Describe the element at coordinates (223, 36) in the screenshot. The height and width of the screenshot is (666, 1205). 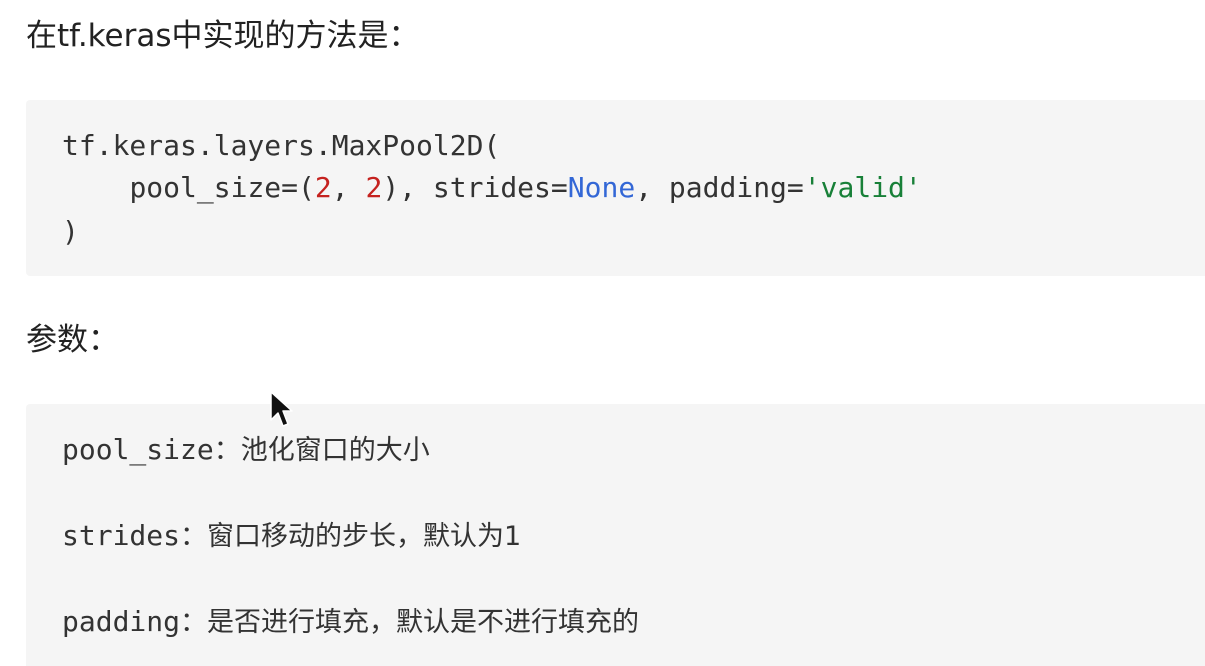
I see `intro-heading: 在tf.keras中实现的方法是：` at that location.